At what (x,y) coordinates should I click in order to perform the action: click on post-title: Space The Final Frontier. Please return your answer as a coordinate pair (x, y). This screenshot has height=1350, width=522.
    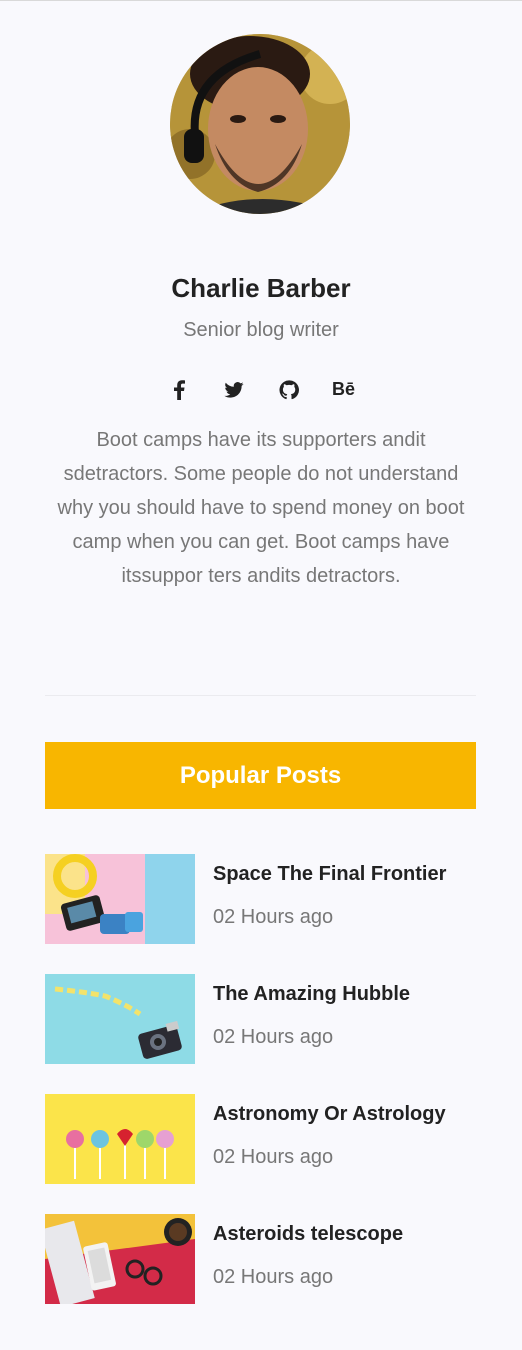
    Looking at the image, I should click on (329, 874).